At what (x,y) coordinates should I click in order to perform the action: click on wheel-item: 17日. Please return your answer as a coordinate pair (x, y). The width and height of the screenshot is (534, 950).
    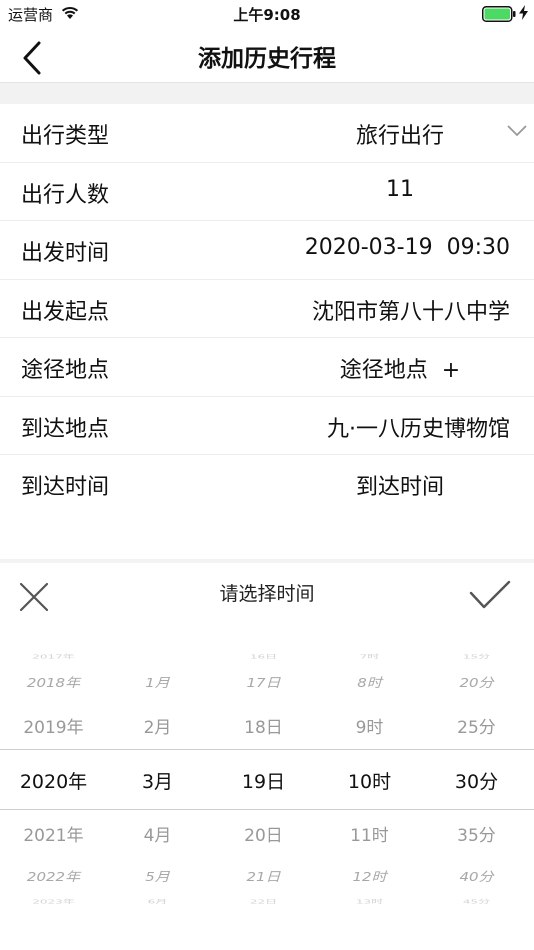
    Looking at the image, I should click on (263, 683).